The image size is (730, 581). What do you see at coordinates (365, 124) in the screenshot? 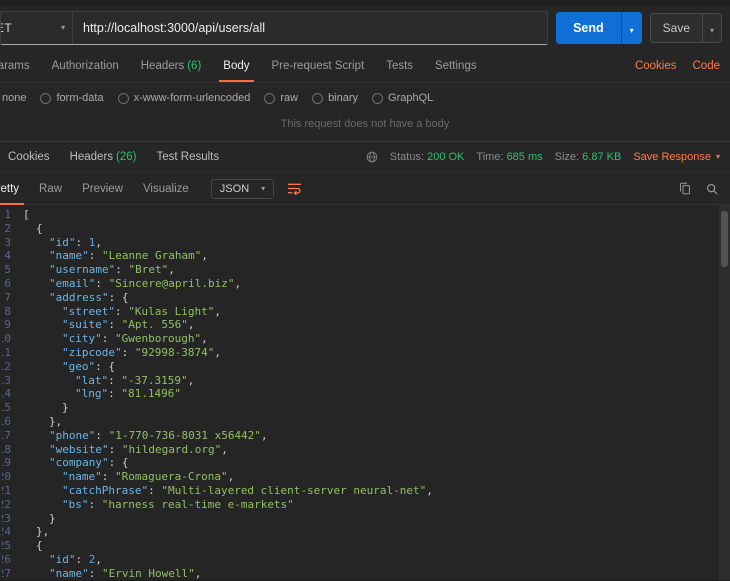
I see `empty-body-message: This request does not have a body` at bounding box center [365, 124].